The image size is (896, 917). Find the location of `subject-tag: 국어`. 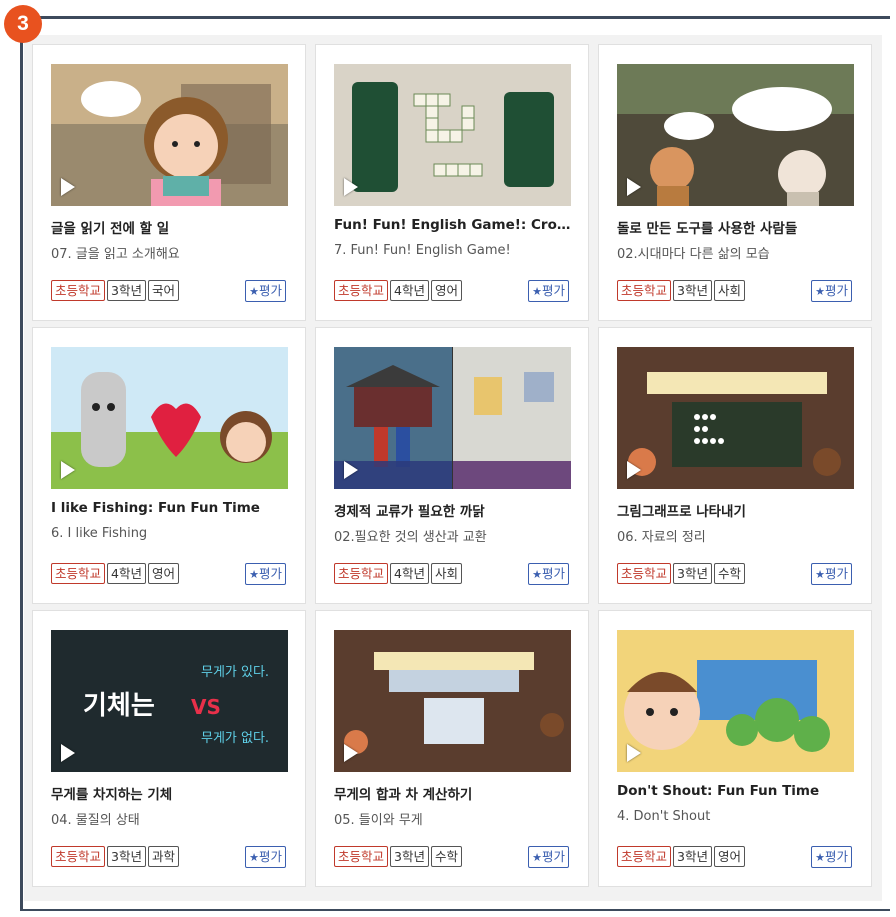

subject-tag: 국어 is located at coordinates (163, 290).